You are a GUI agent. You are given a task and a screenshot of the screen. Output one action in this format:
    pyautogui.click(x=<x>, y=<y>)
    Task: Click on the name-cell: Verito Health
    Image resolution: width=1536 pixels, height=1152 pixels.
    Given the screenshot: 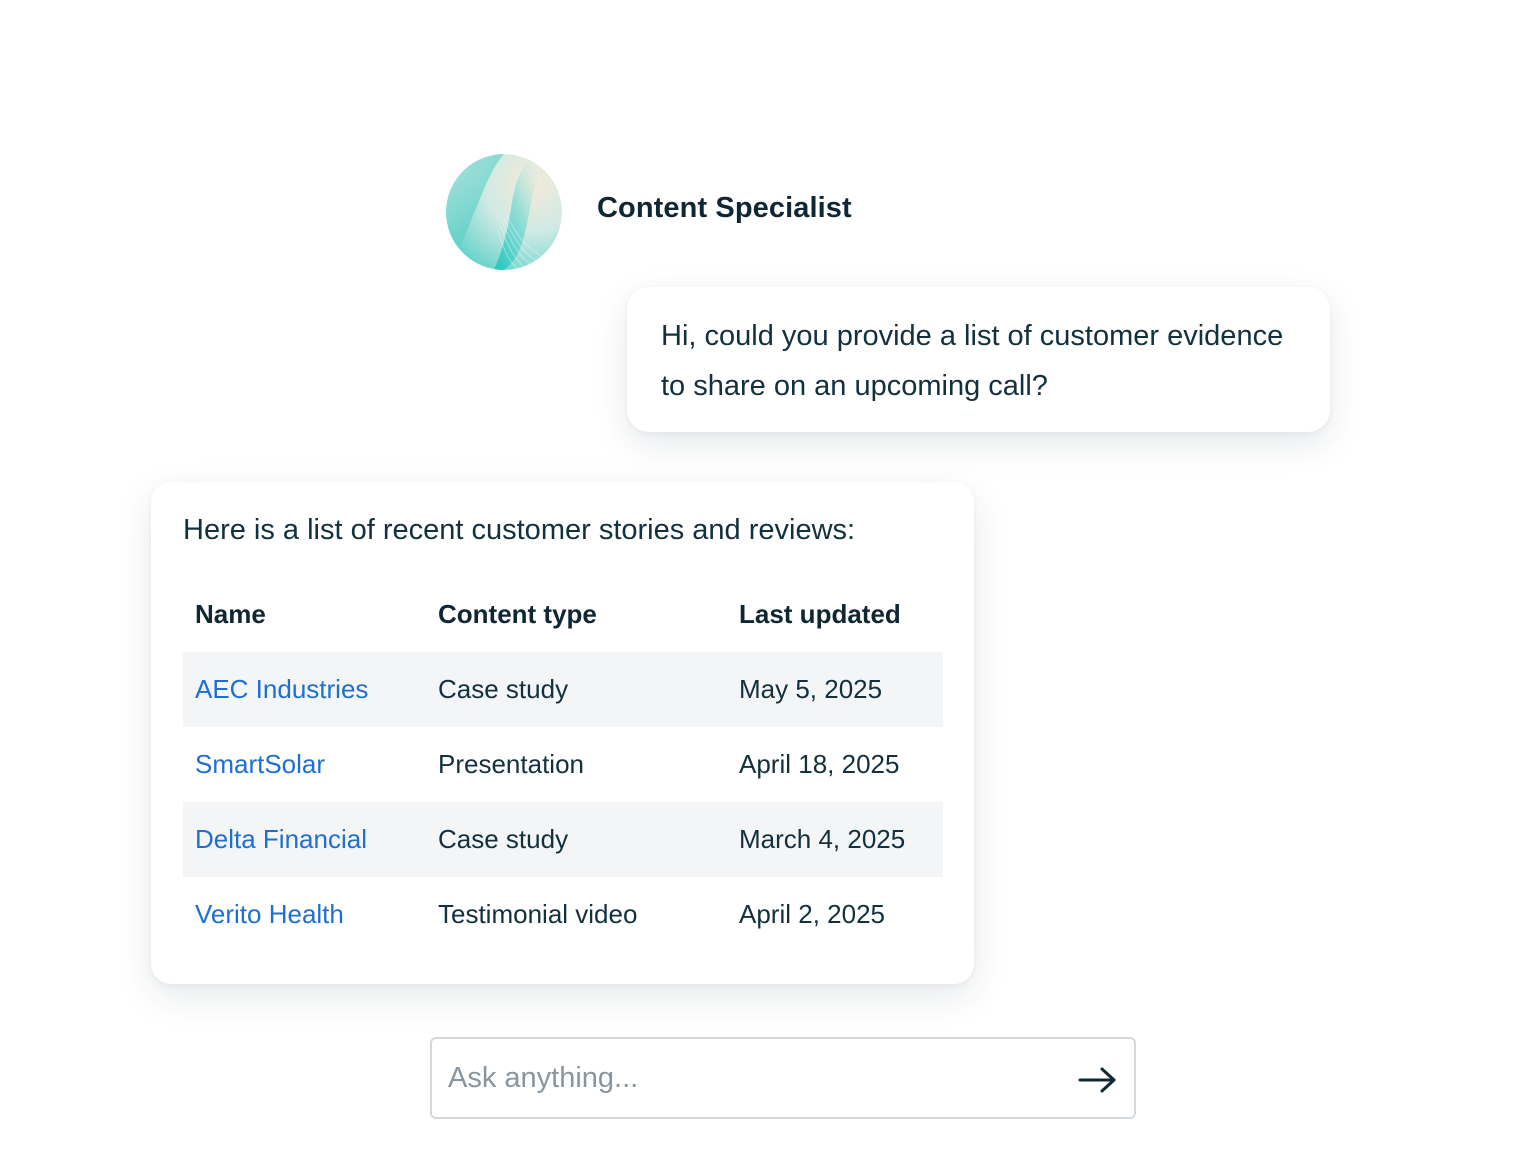 What is the action you would take?
    pyautogui.click(x=304, y=914)
    